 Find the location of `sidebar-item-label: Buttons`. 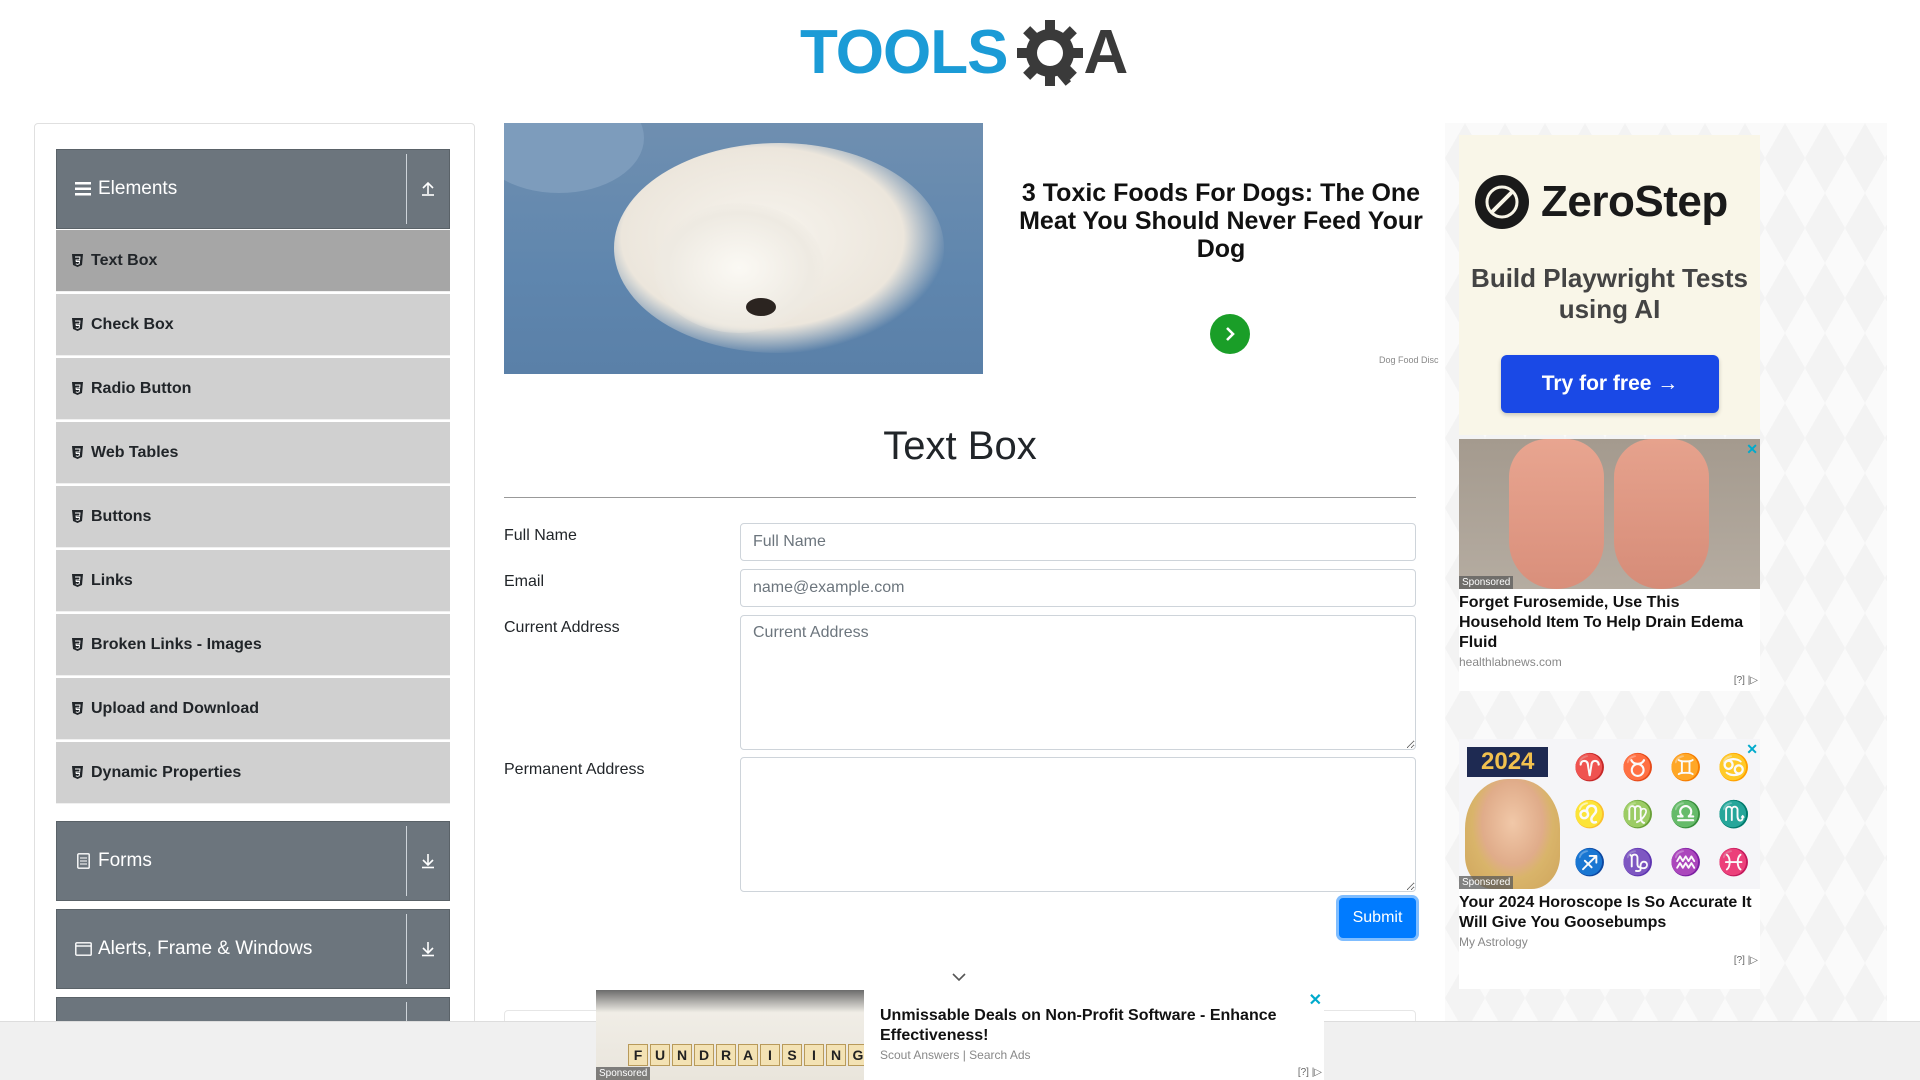

sidebar-item-label: Buttons is located at coordinates (121, 516).